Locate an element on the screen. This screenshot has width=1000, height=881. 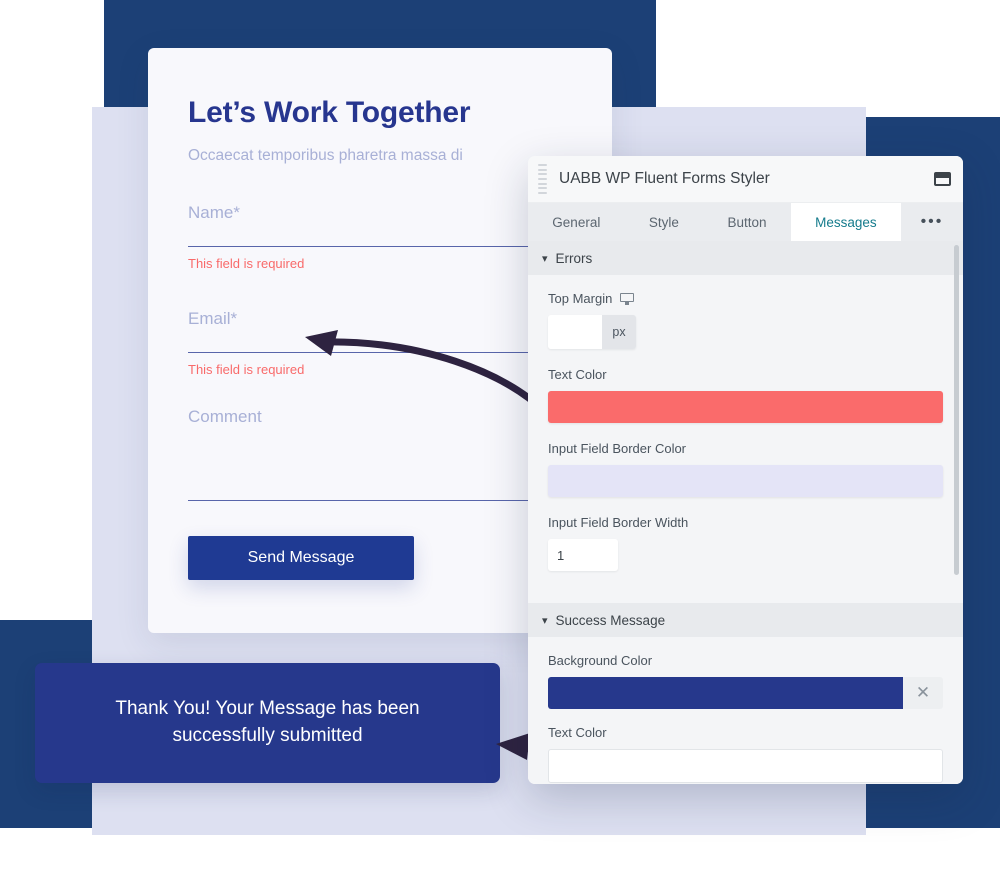
top-margin-input is located at coordinates (575, 332).